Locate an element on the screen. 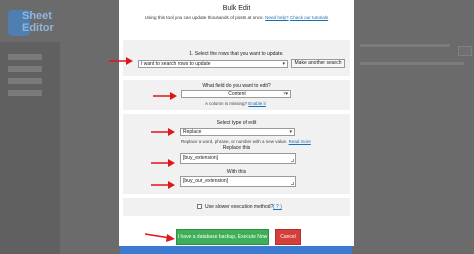  enable-column-link: Enable it is located at coordinates (257, 103).